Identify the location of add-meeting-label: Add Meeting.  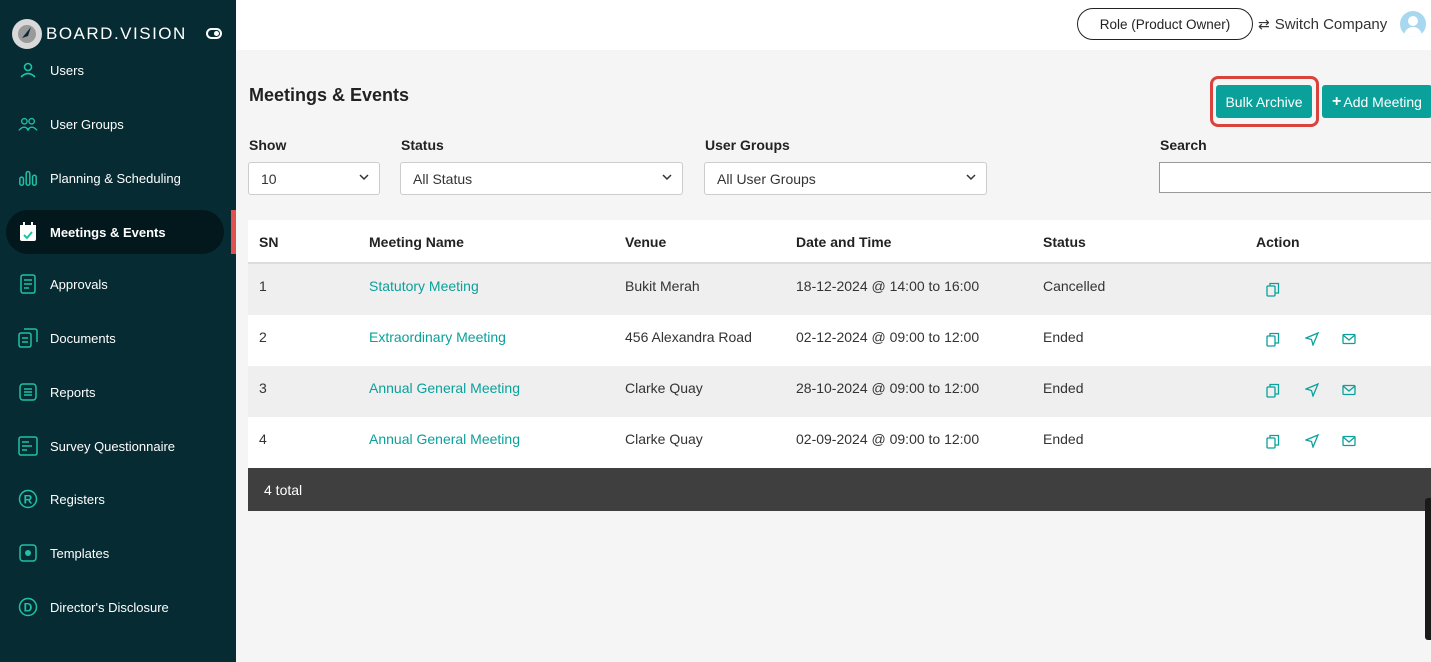
(1382, 101).